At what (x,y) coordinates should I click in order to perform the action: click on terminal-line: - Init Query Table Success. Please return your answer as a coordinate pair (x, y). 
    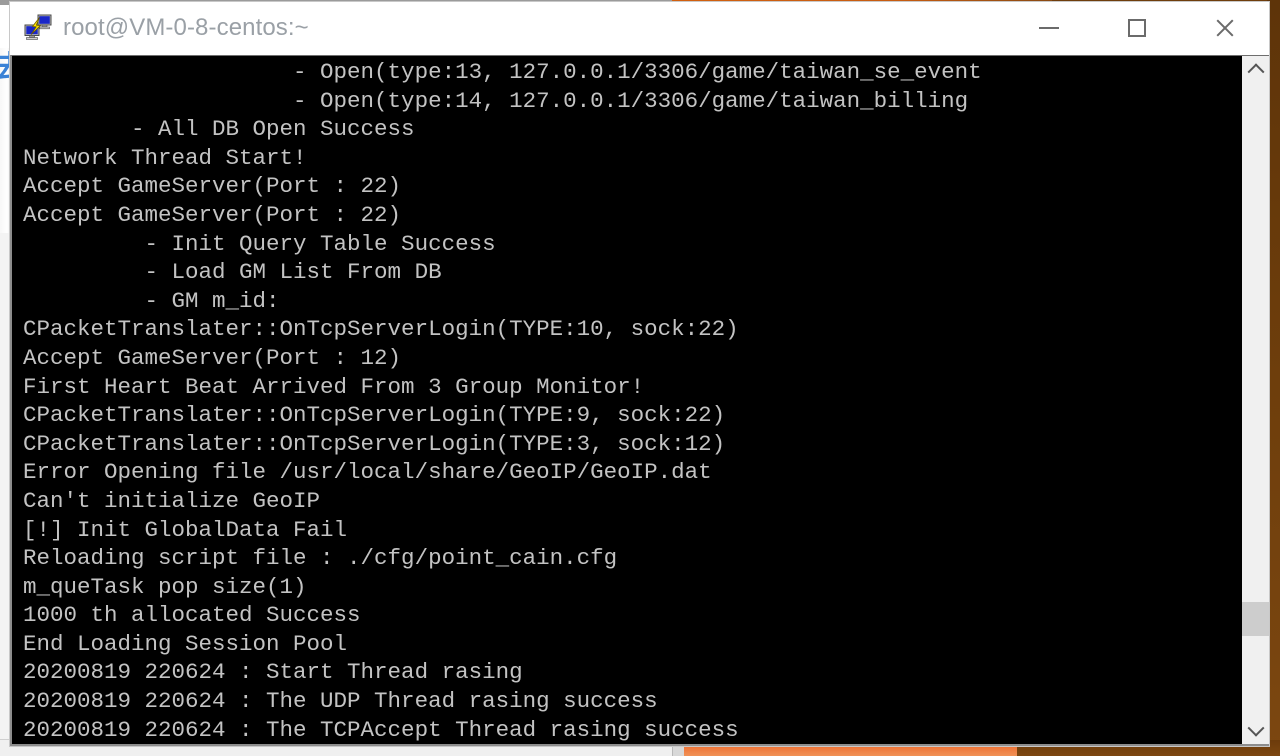
    Looking at the image, I should click on (259, 243).